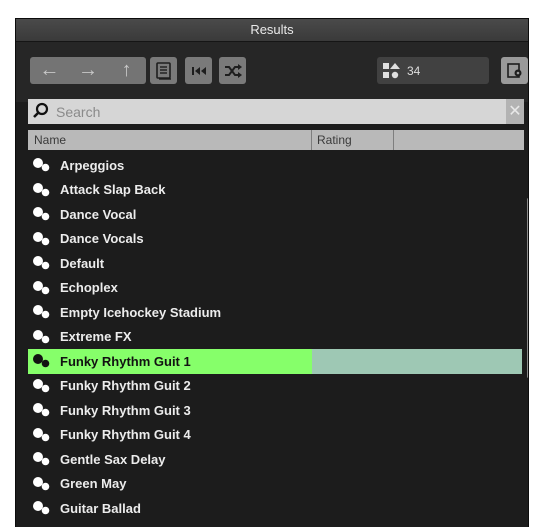  What do you see at coordinates (96, 337) in the screenshot?
I see `result-label: Extreme FX` at bounding box center [96, 337].